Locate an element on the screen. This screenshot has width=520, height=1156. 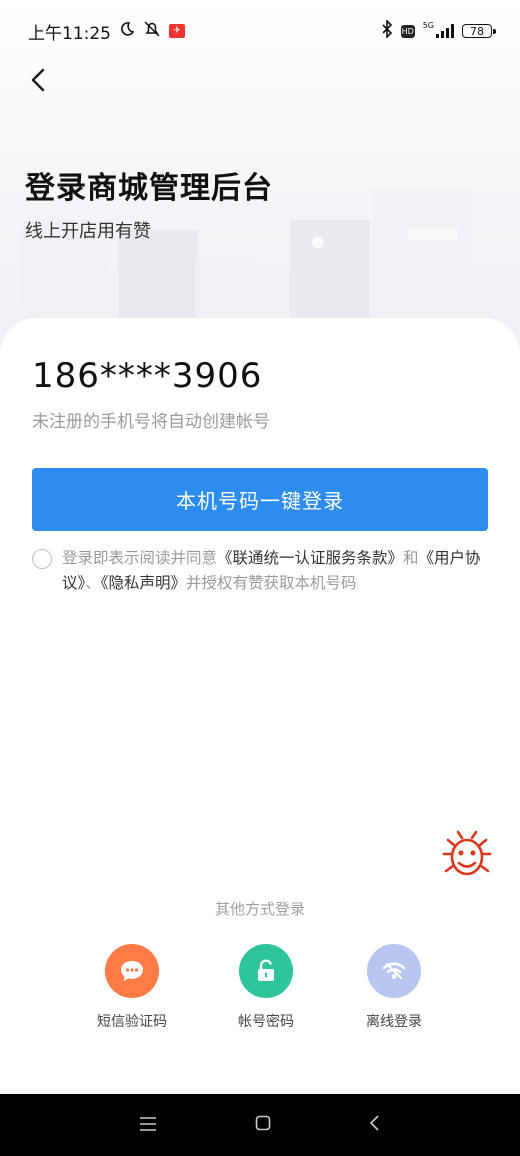
battery-icon: 78 is located at coordinates (479, 31).